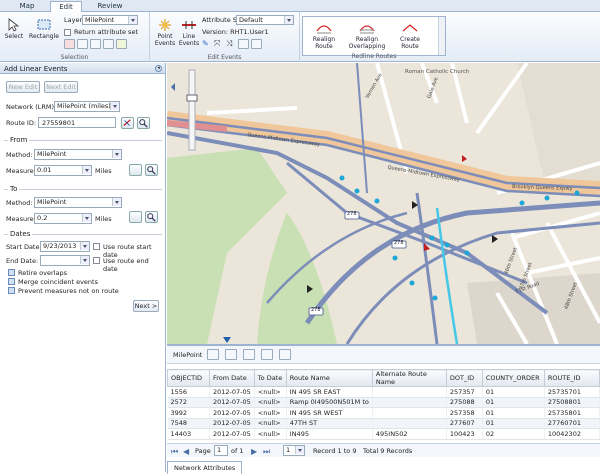 The height and width of the screenshot is (474, 600). Describe the element at coordinates (158, 68) in the screenshot. I see `collapse-panel-icon: ◂` at that location.